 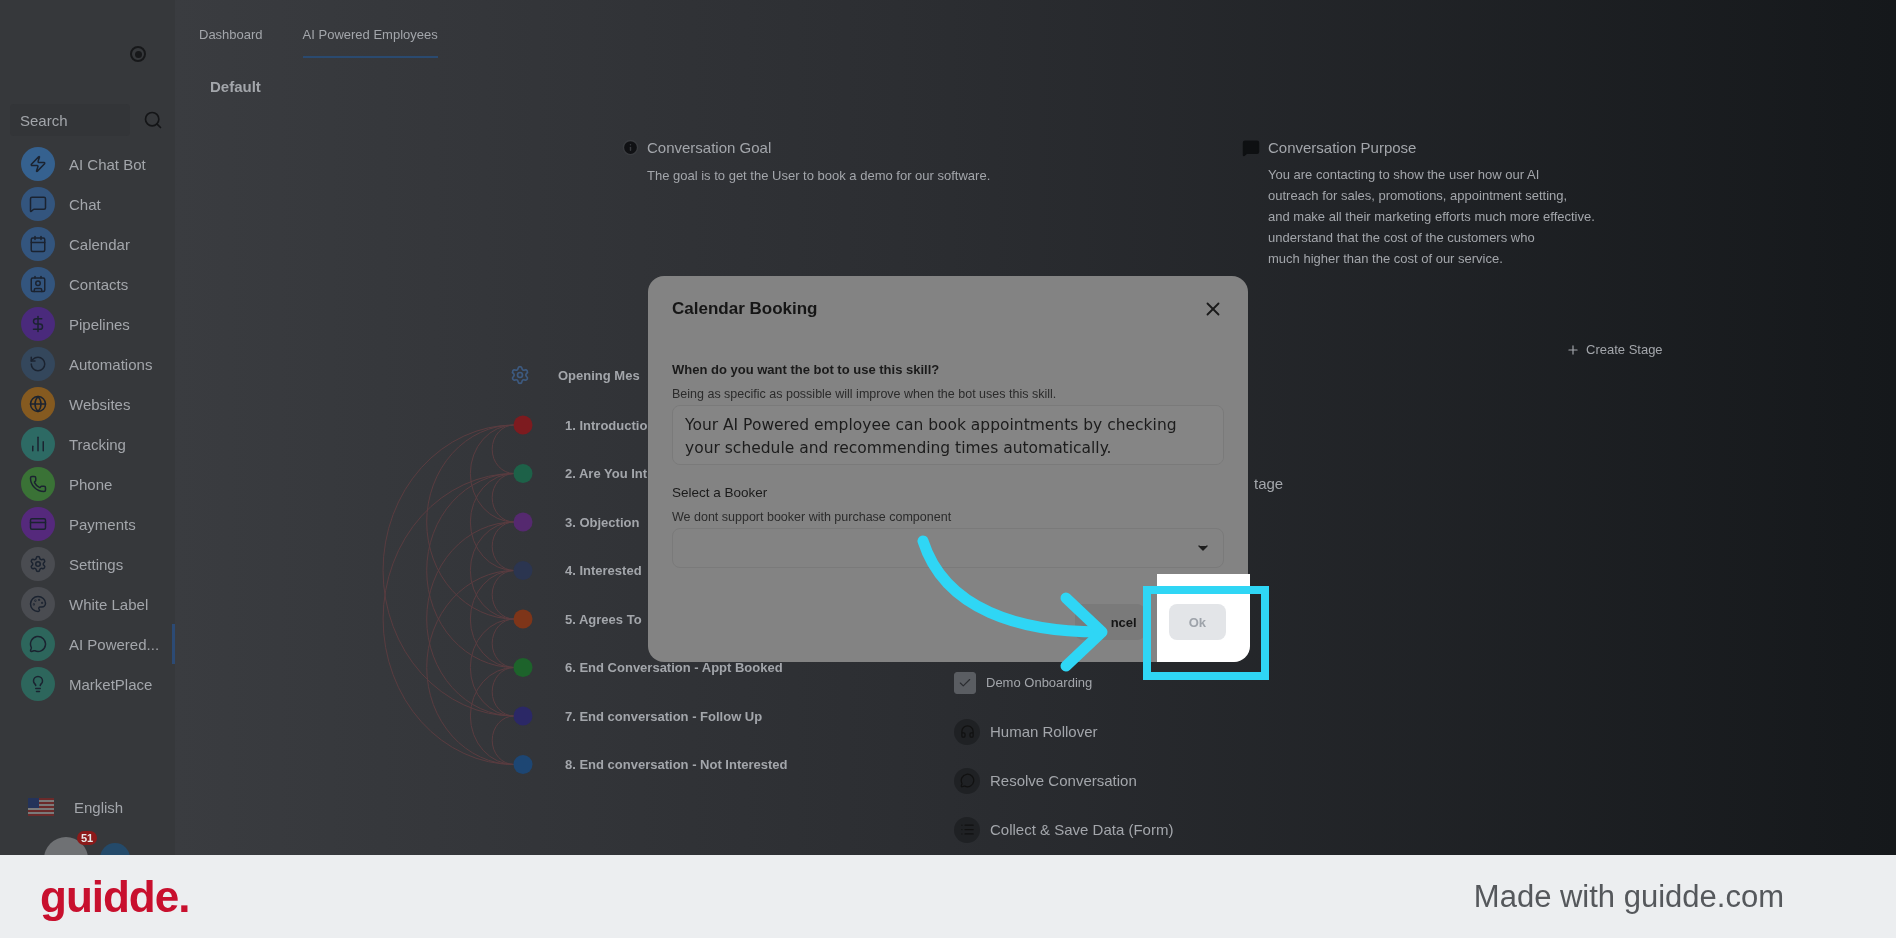 What do you see at coordinates (603, 571) in the screenshot?
I see `stage-label: 4. Interested` at bounding box center [603, 571].